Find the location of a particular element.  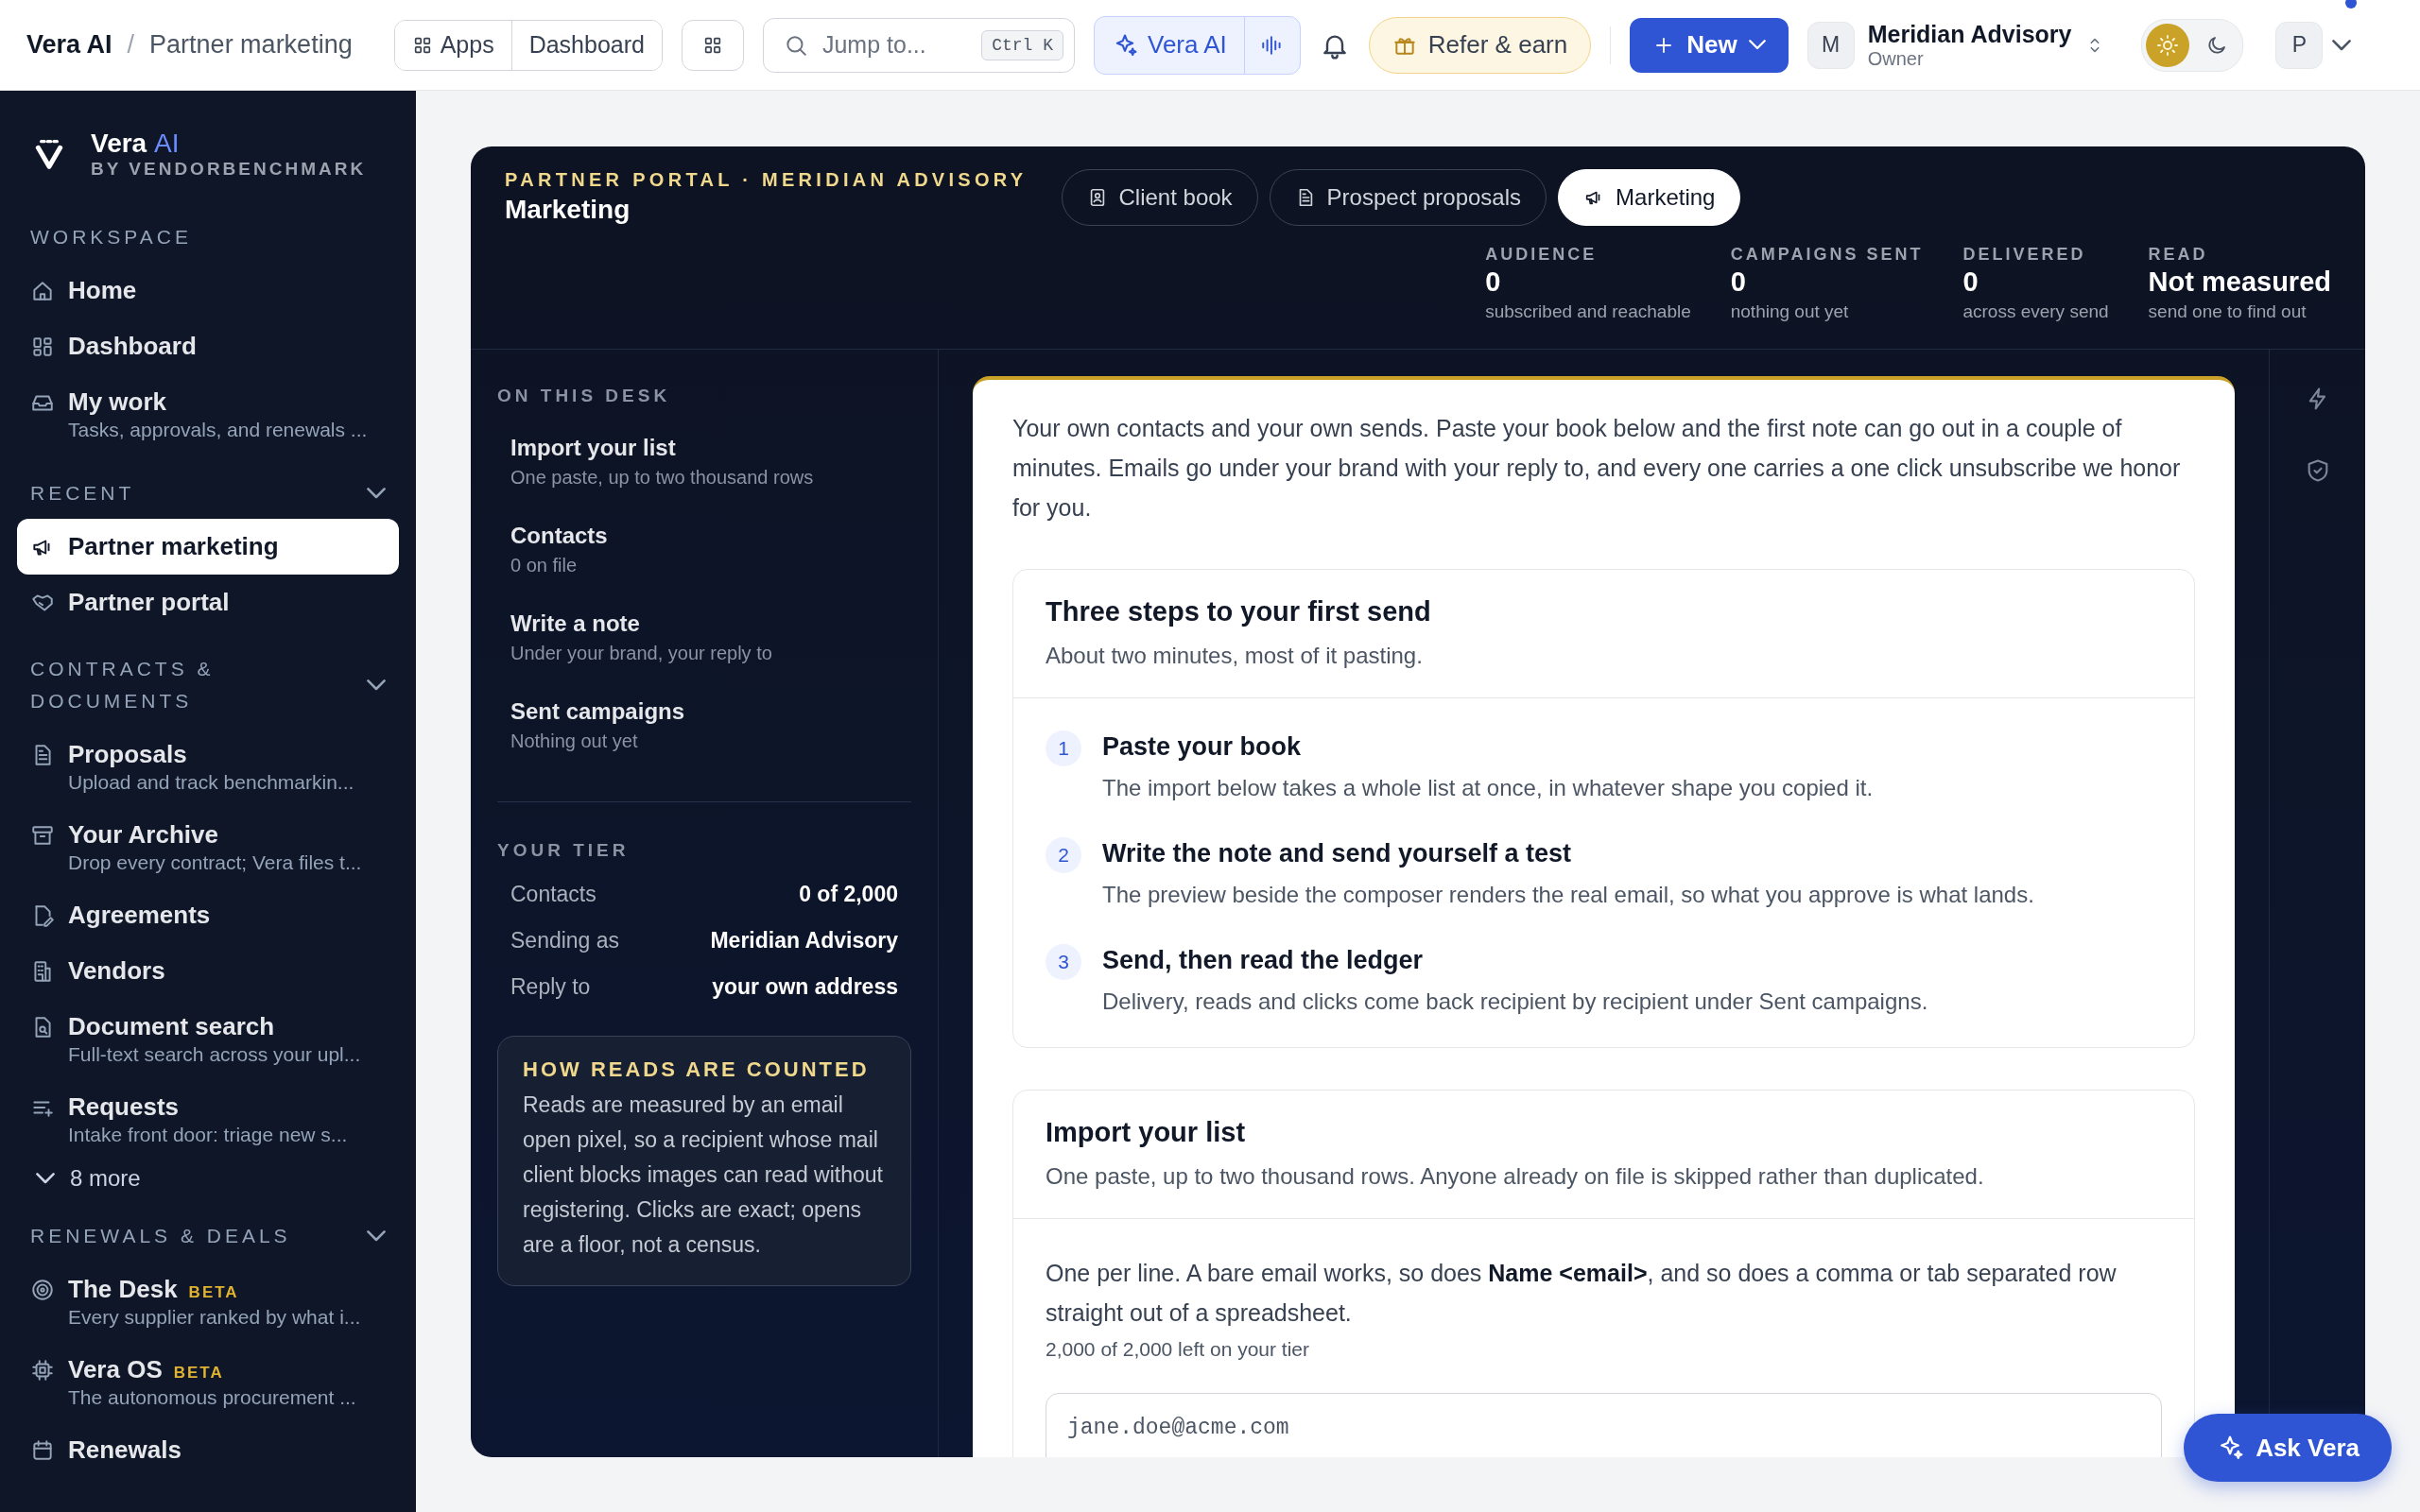

stat-label: READ is located at coordinates (2178, 255).